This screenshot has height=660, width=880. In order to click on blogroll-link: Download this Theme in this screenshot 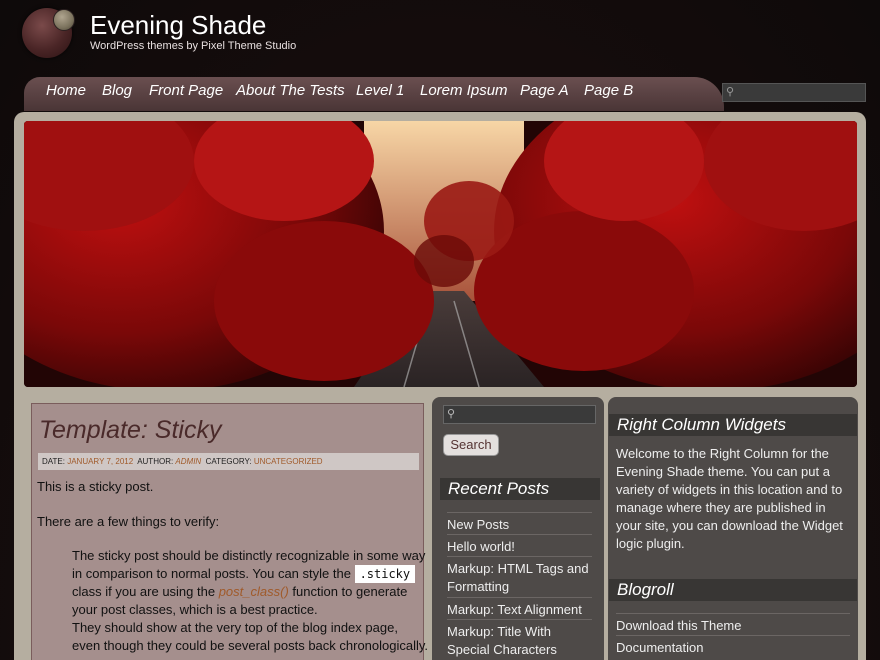, I will do `click(733, 624)`.